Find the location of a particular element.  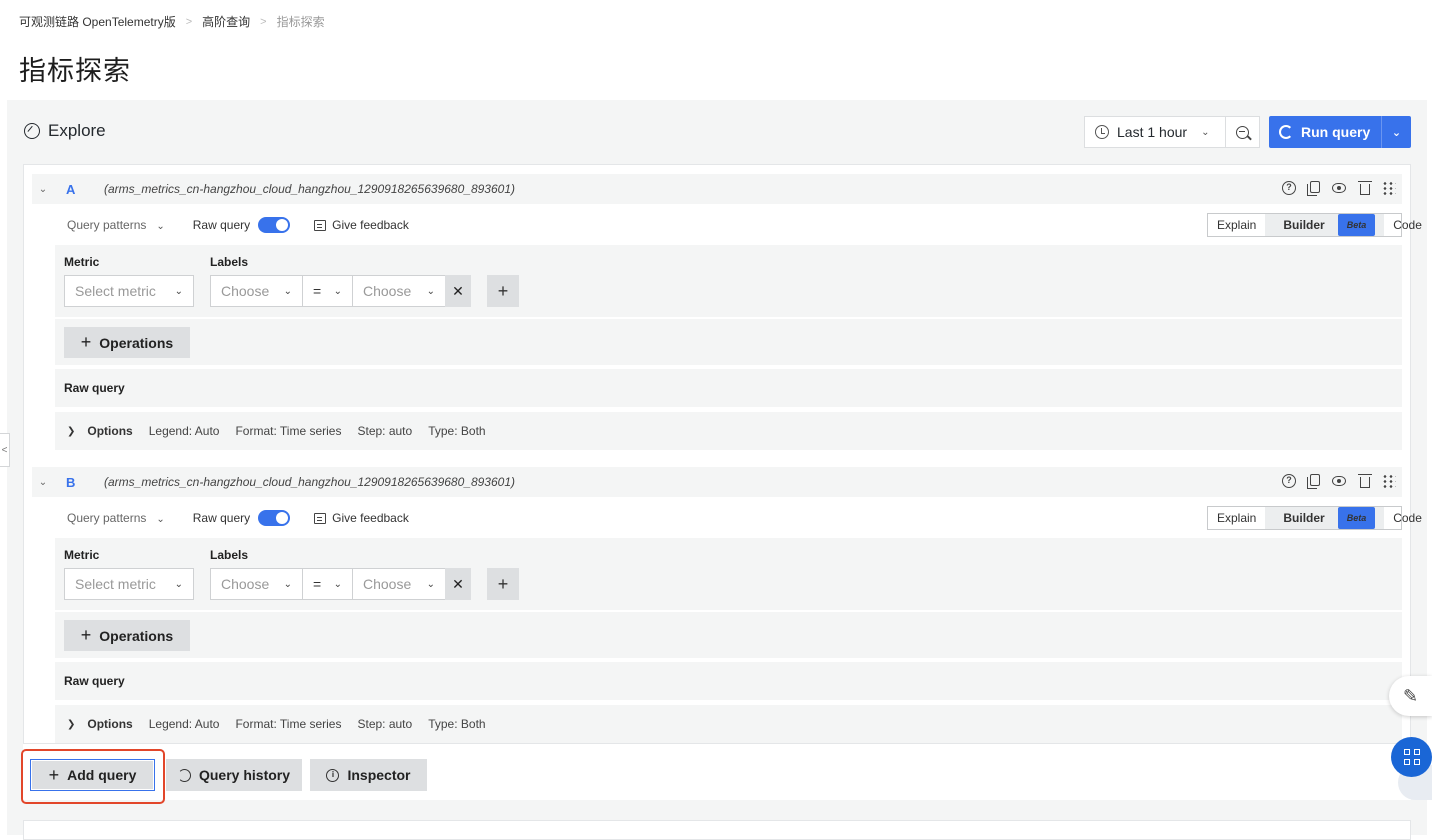

zoom-out-button is located at coordinates (1243, 132).